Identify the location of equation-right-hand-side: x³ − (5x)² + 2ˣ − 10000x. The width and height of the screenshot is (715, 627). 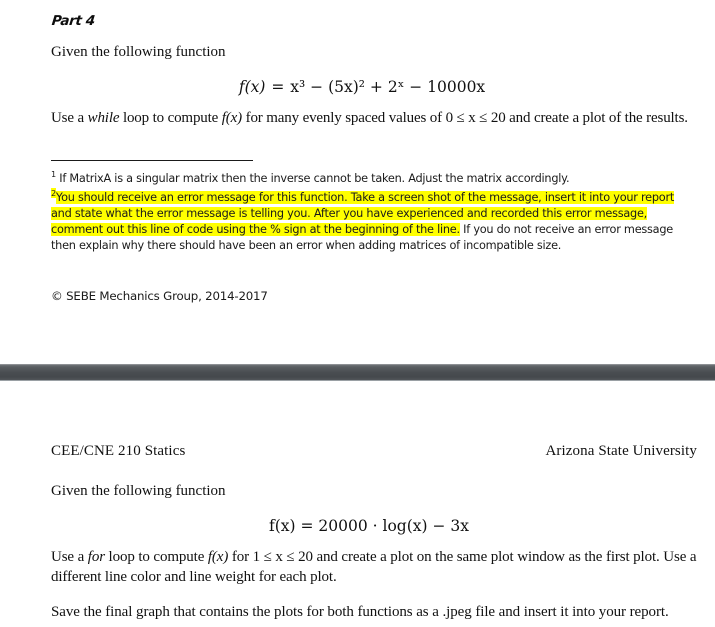
(388, 86).